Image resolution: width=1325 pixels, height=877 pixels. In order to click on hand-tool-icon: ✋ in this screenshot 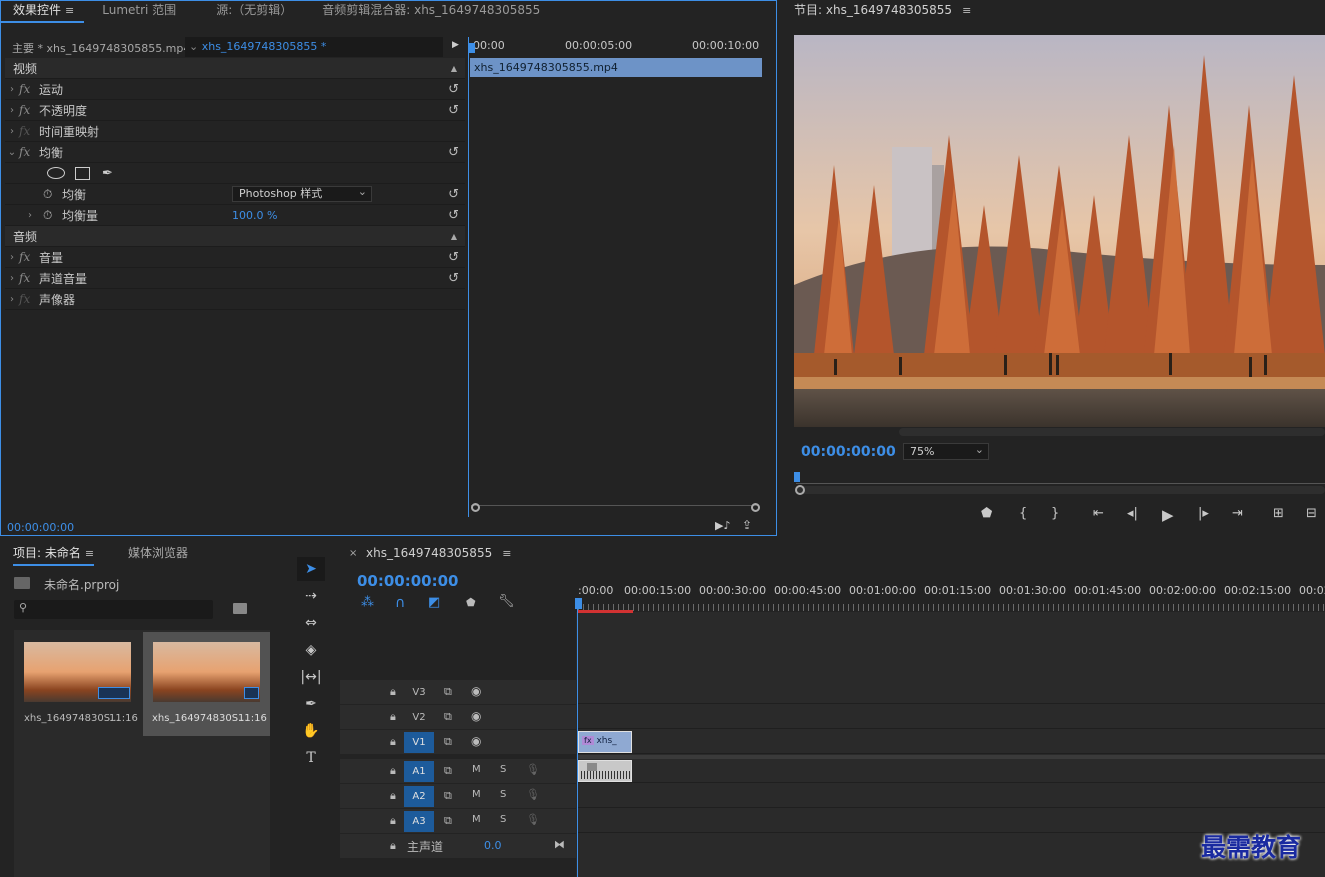, I will do `click(311, 731)`.